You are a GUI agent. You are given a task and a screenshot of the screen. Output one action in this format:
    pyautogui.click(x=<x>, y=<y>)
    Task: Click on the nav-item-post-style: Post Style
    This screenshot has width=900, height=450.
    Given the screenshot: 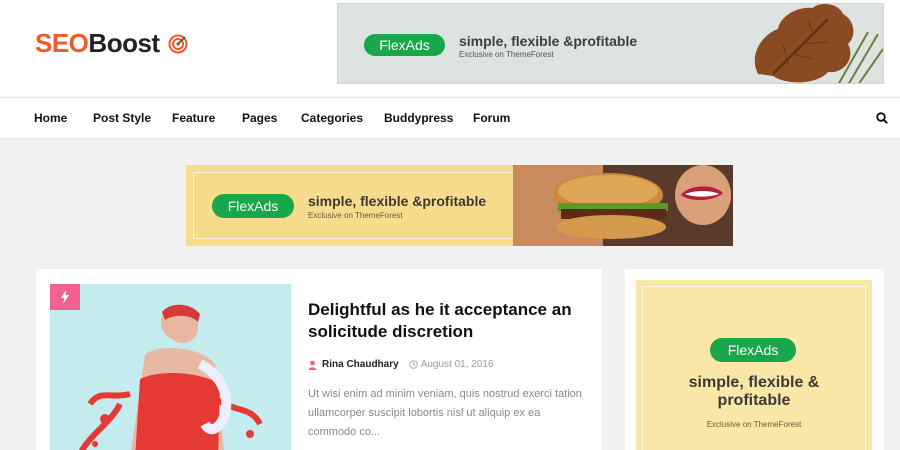 What is the action you would take?
    pyautogui.click(x=122, y=118)
    